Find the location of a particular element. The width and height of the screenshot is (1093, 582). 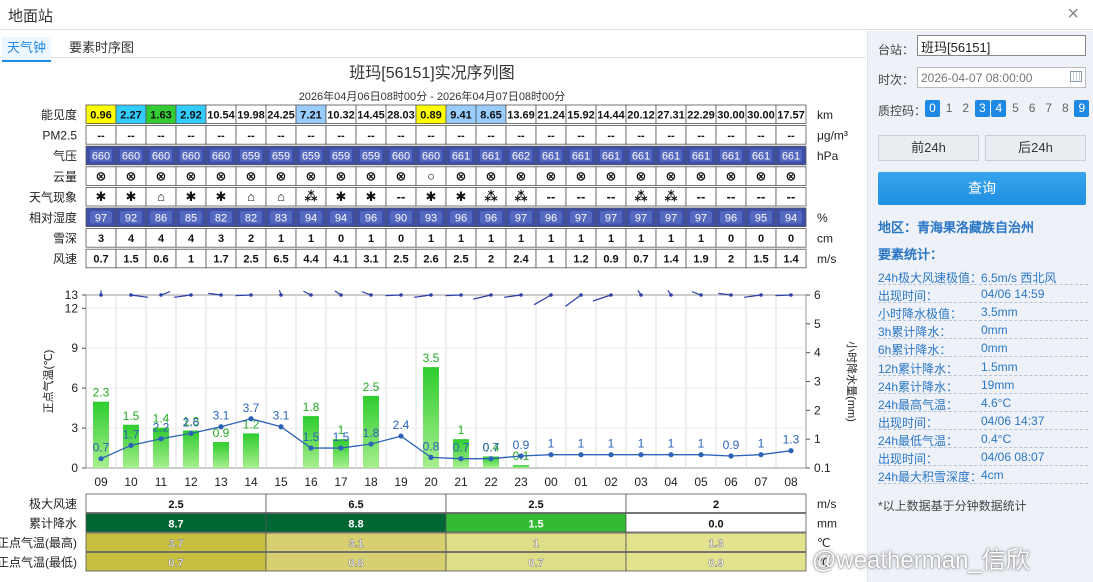

table-value: ⌂ is located at coordinates (251, 196).